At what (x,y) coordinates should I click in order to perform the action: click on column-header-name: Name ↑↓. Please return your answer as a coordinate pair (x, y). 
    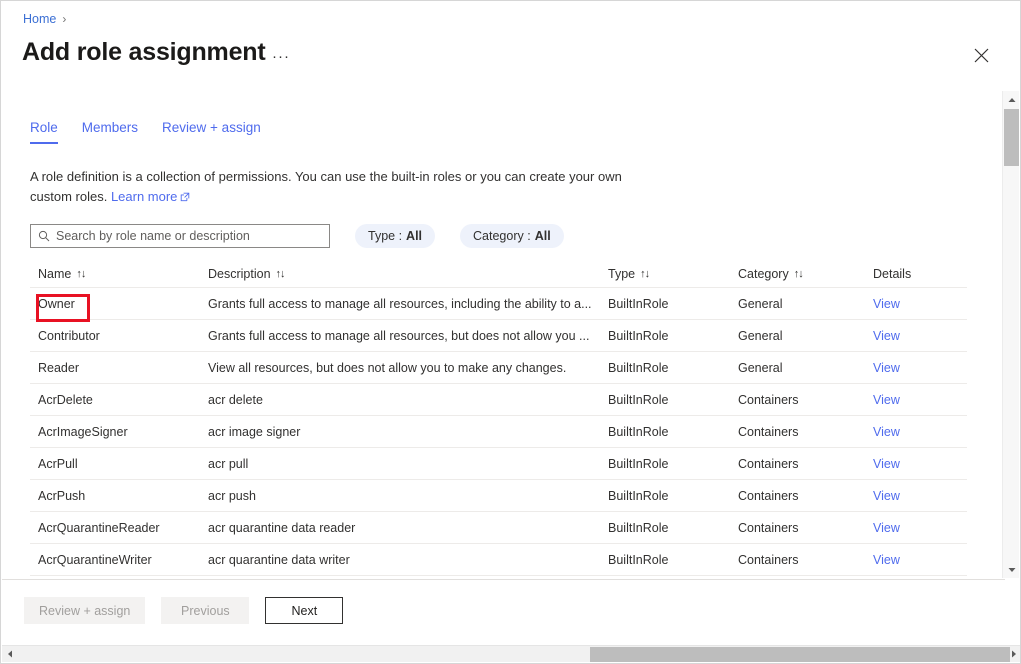
    Looking at the image, I should click on (119, 274).